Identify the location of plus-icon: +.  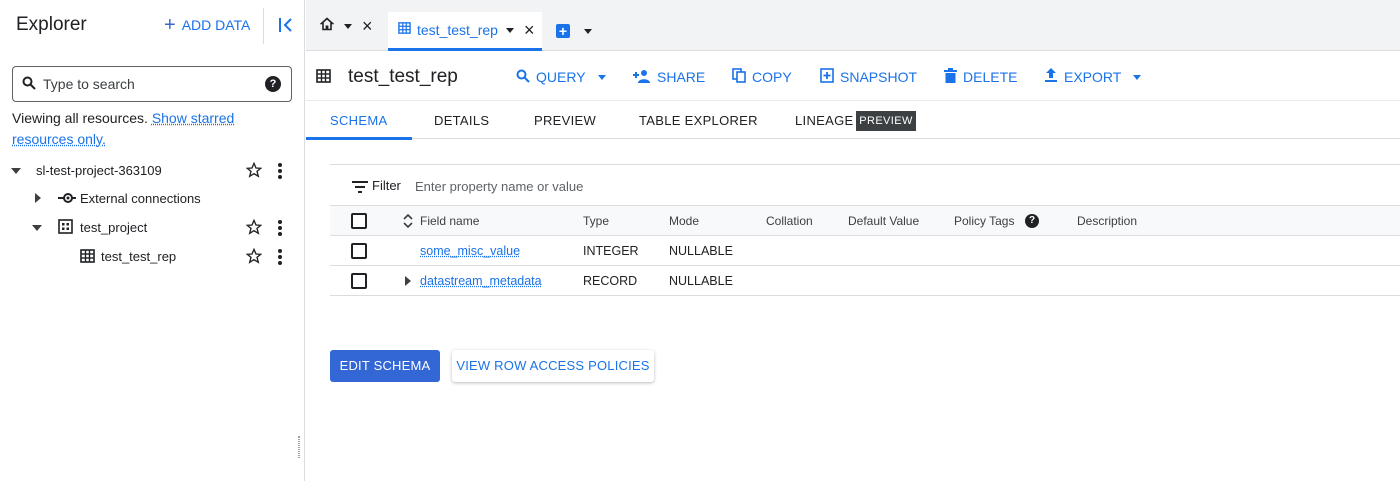
(170, 25).